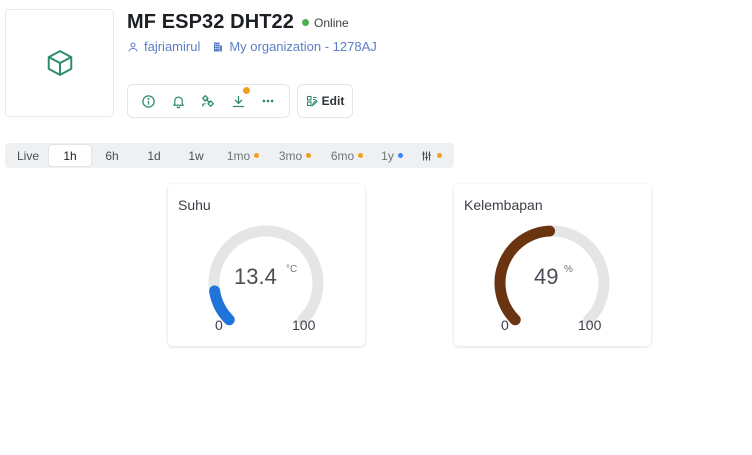 The image size is (752, 455). I want to click on range-tab-6h: 6h, so click(112, 155).